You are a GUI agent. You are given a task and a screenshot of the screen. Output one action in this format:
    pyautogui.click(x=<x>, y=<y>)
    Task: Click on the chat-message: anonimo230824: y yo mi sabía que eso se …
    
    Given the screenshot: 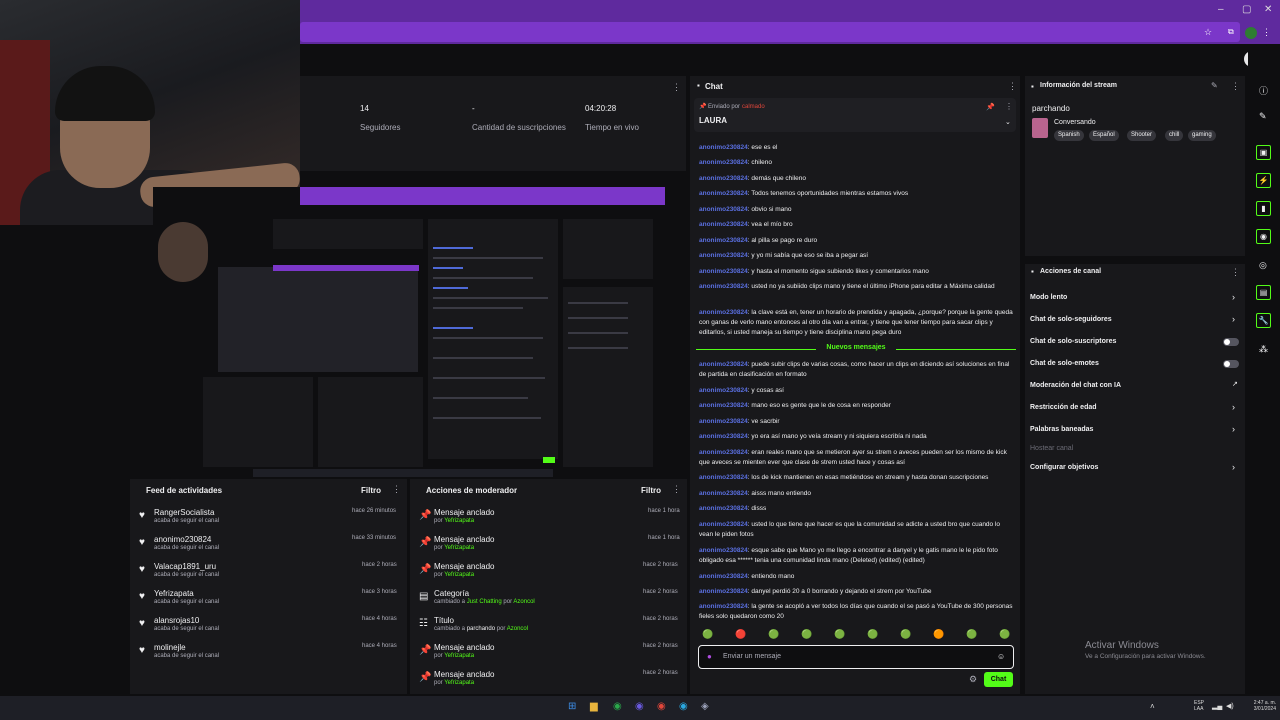 What is the action you would take?
    pyautogui.click(x=784, y=255)
    